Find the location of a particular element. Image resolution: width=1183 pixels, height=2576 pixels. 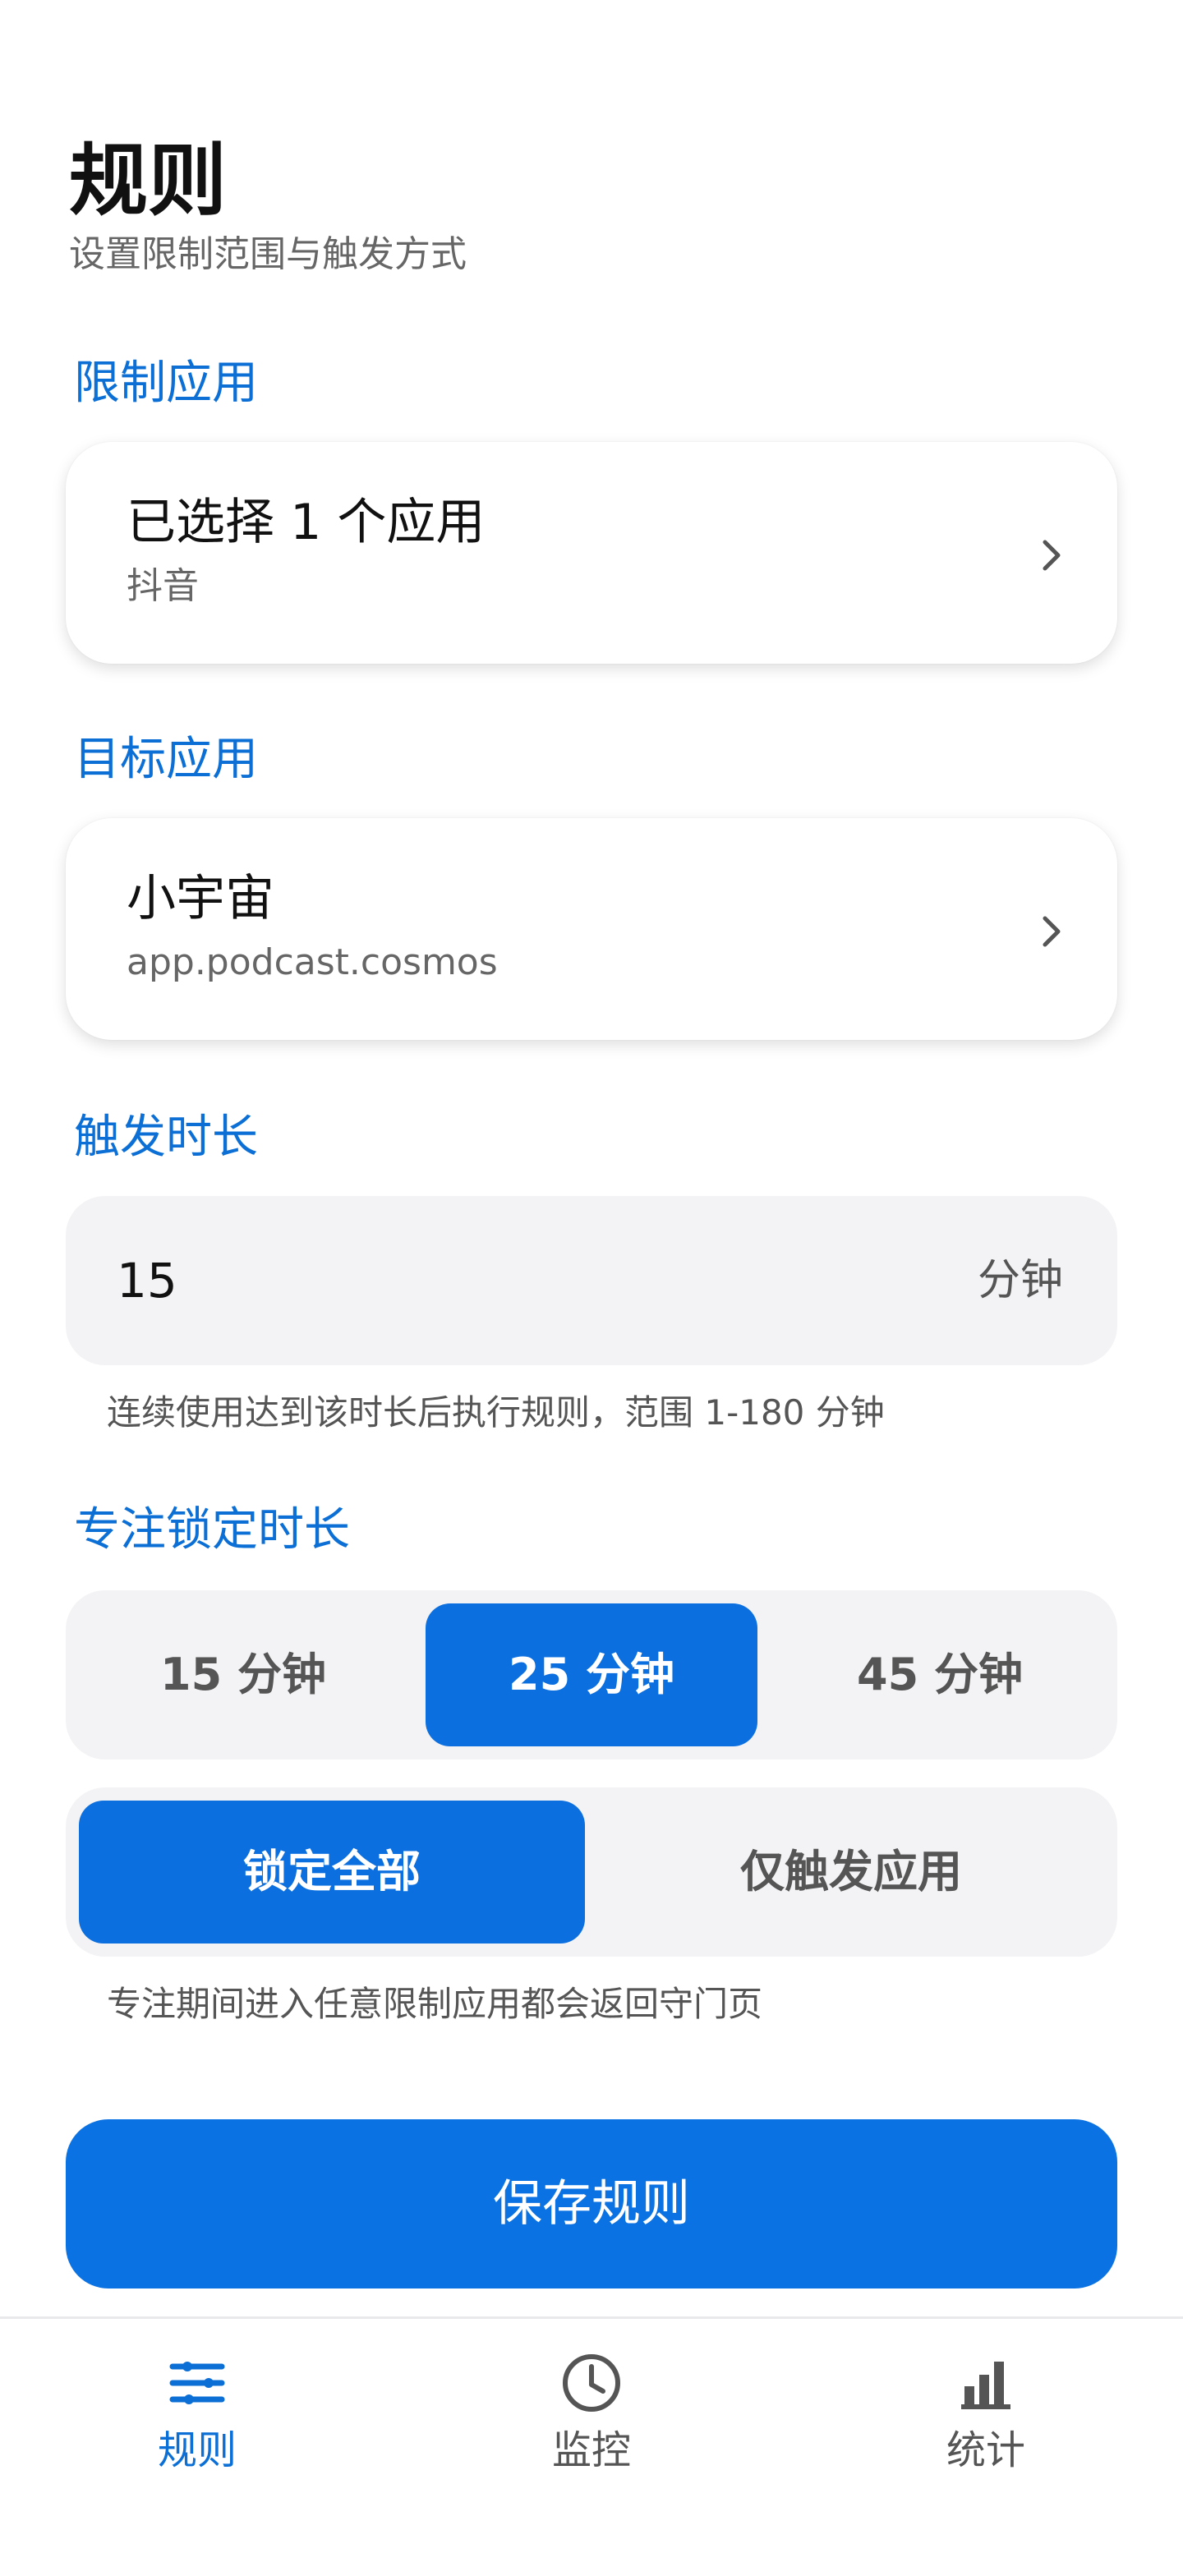

nav-item-monitor: 监控 is located at coordinates (591, 2447).